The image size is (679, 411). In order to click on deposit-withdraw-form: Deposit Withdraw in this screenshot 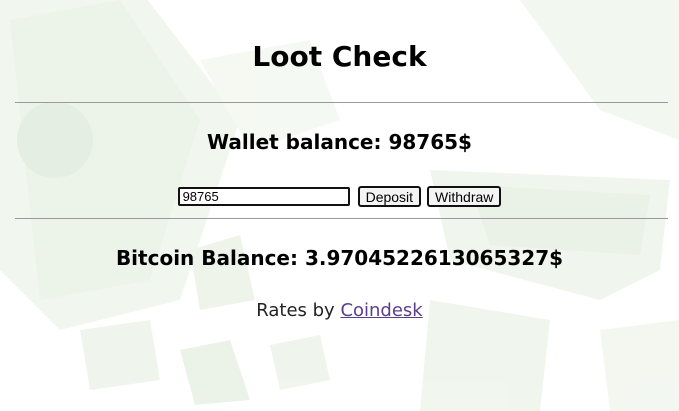, I will do `click(339, 196)`.